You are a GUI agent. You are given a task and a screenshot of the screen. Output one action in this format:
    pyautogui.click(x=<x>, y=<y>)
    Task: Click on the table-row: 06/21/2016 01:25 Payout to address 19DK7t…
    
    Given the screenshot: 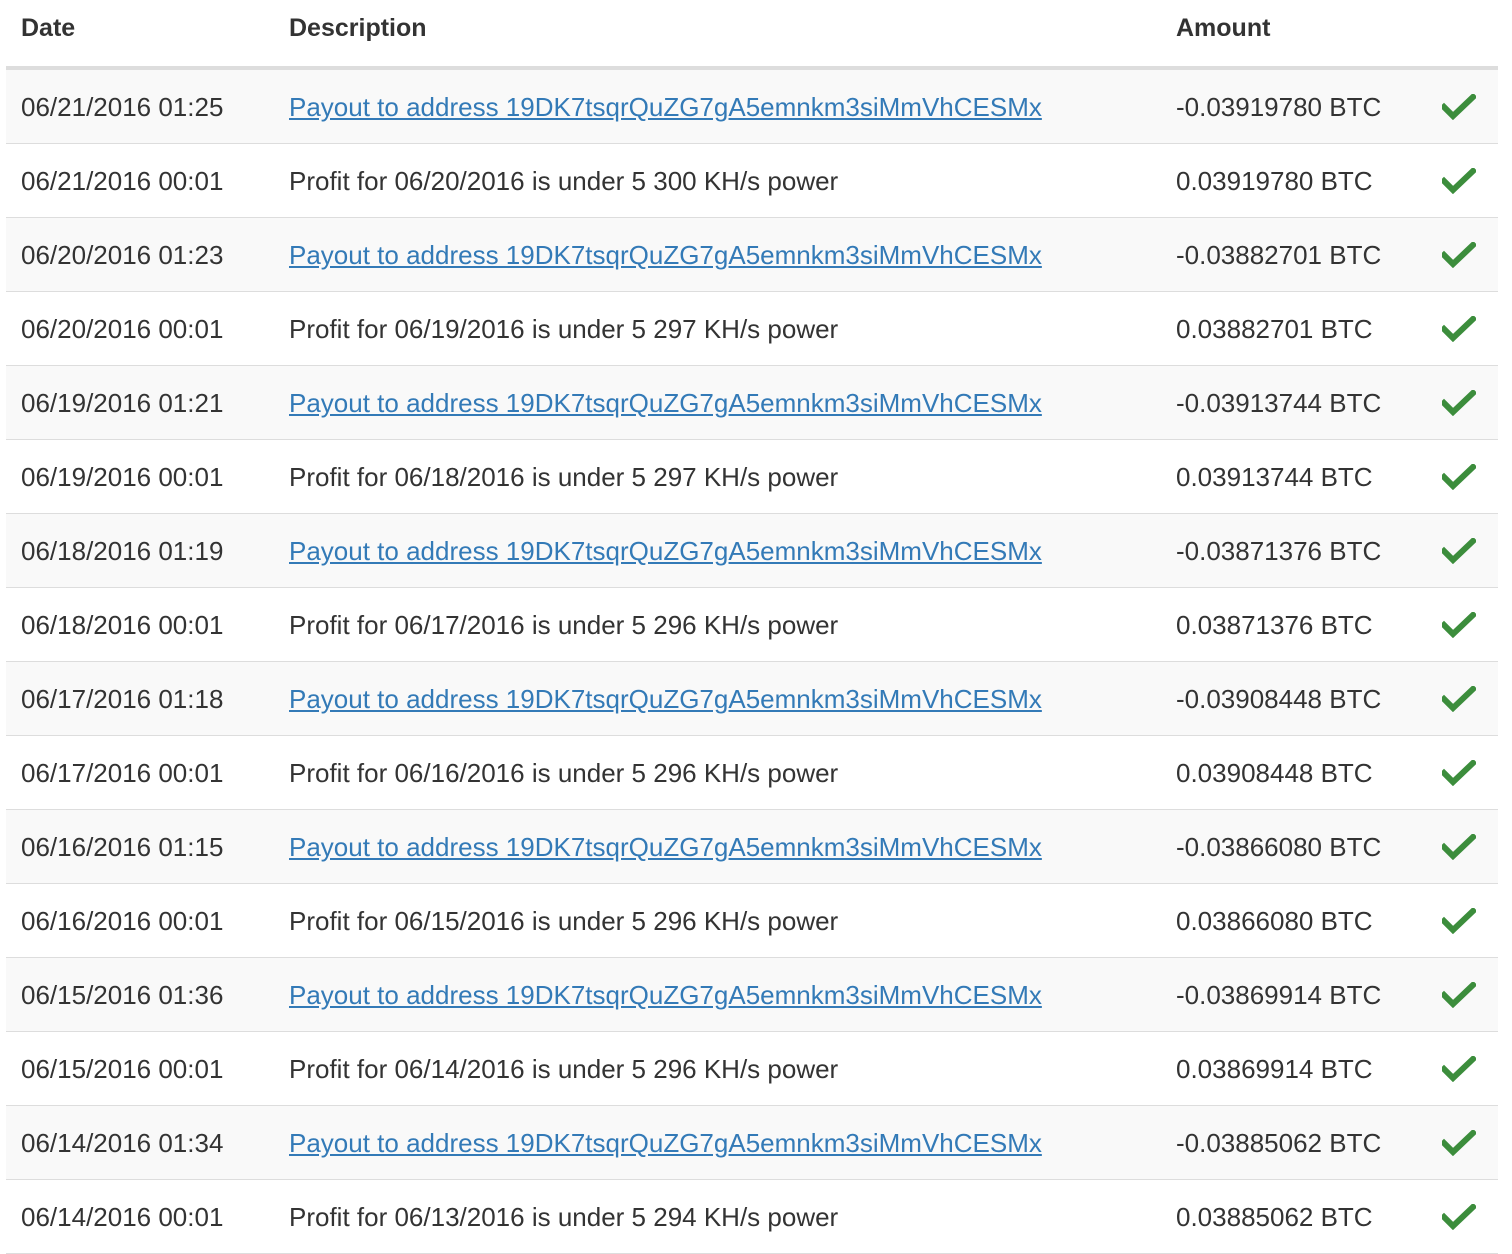 What is the action you would take?
    pyautogui.click(x=752, y=107)
    